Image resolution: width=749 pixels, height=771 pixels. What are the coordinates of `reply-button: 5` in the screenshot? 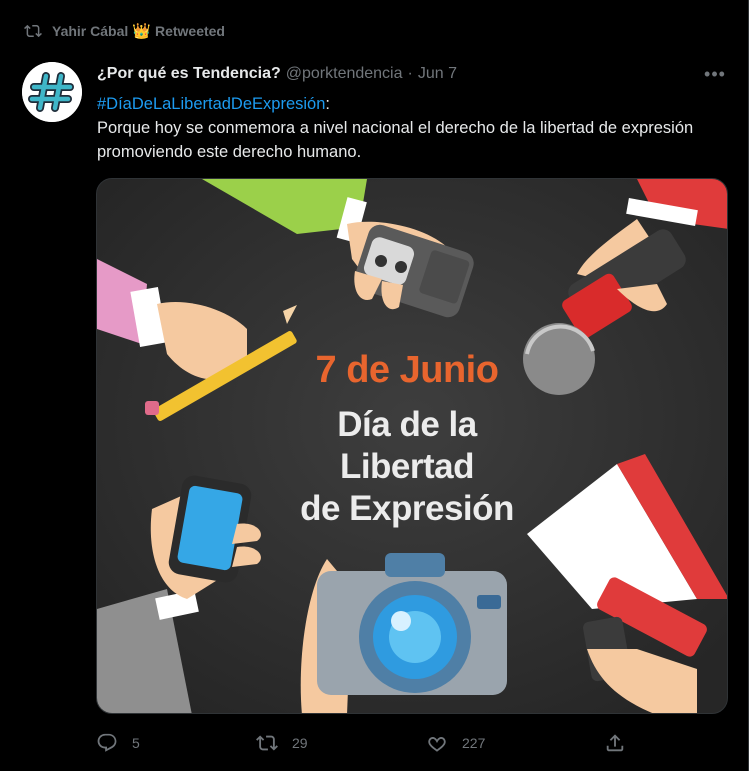 It's located at (118, 743).